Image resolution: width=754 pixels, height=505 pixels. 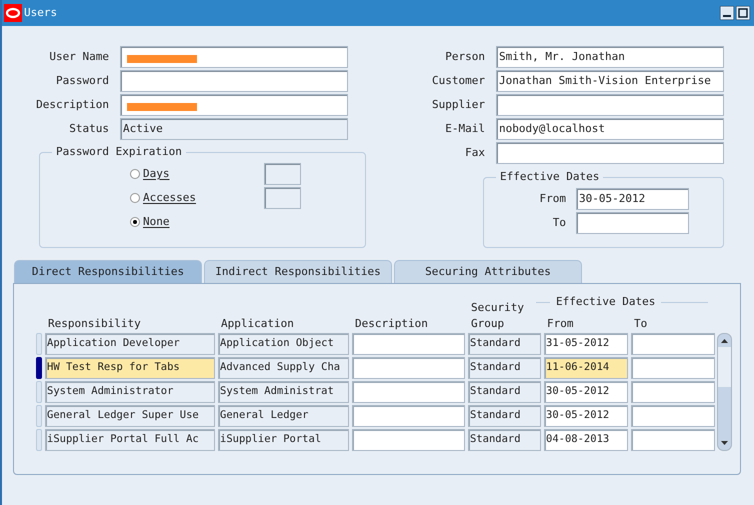 I want to click on table-cell: Application Object, so click(x=283, y=344).